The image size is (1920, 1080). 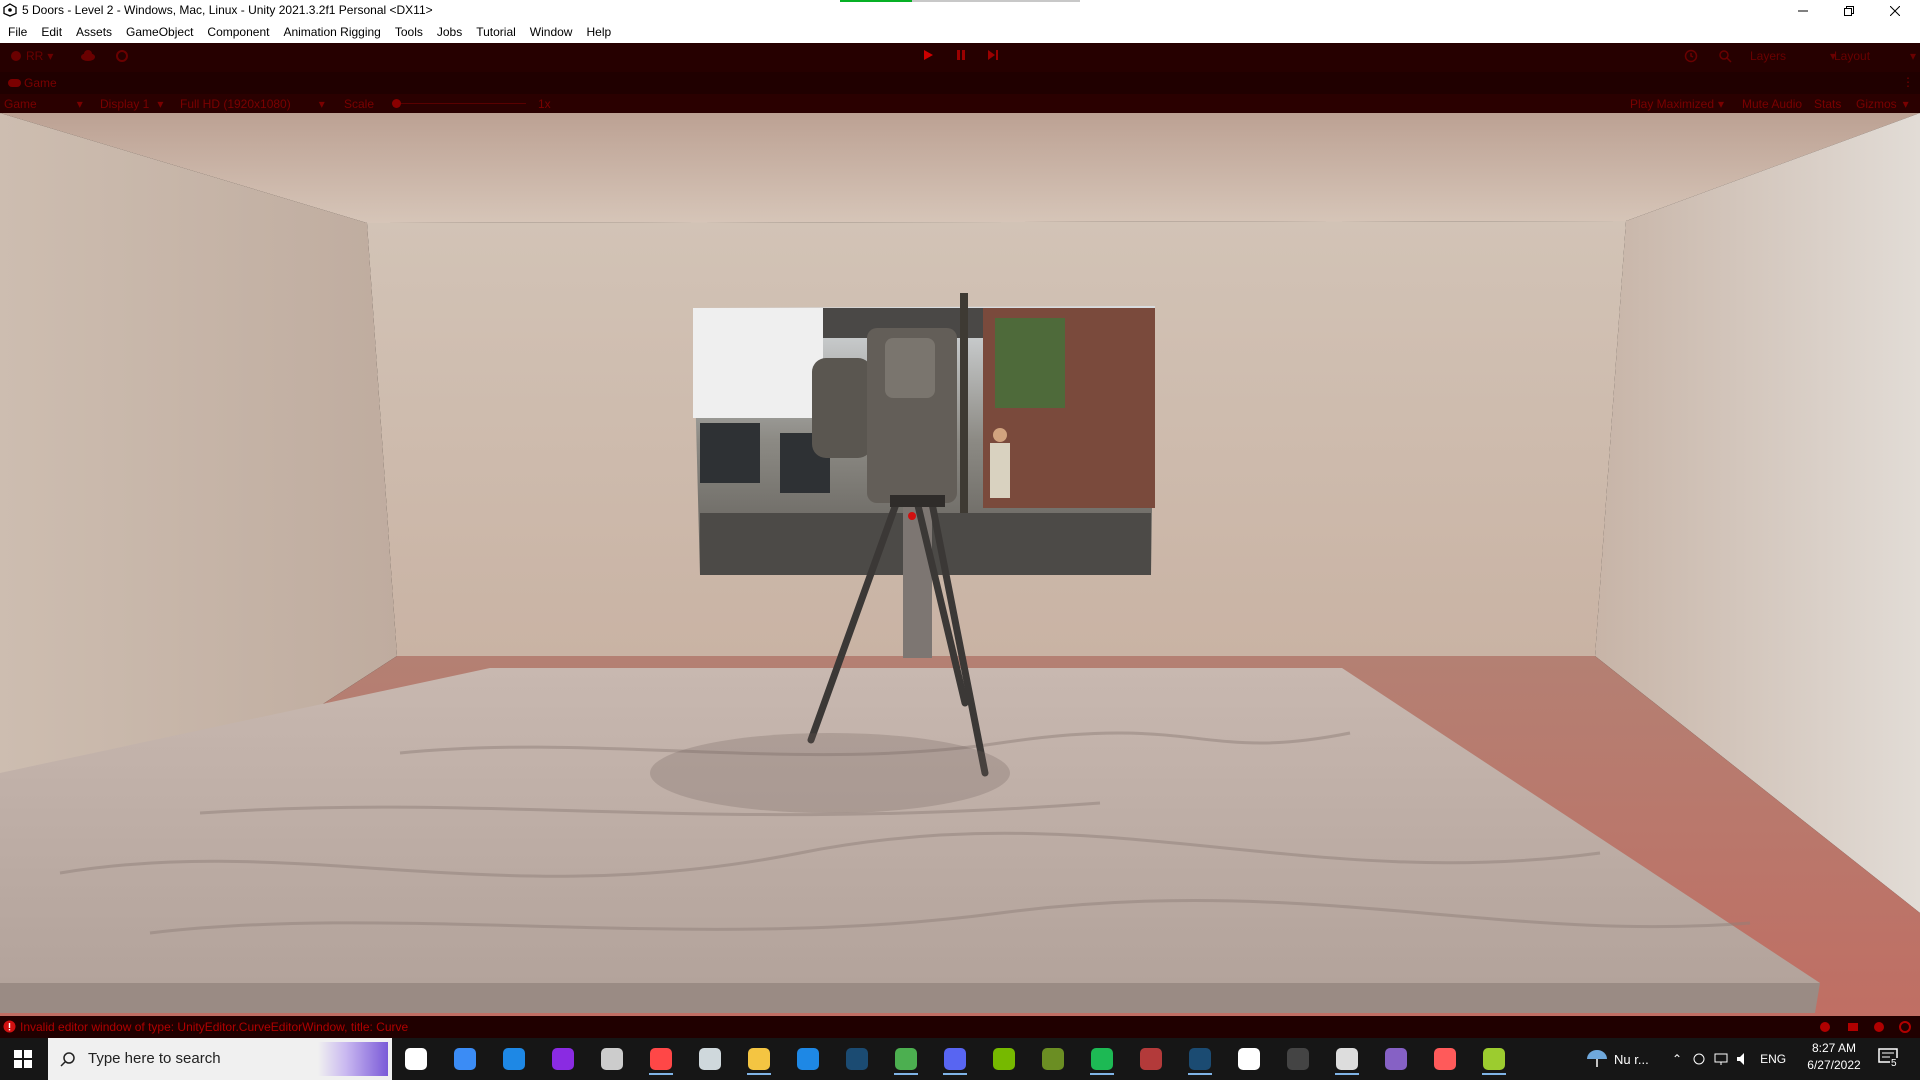 I want to click on taskbar-app-nvidia, so click(x=1004, y=1059).